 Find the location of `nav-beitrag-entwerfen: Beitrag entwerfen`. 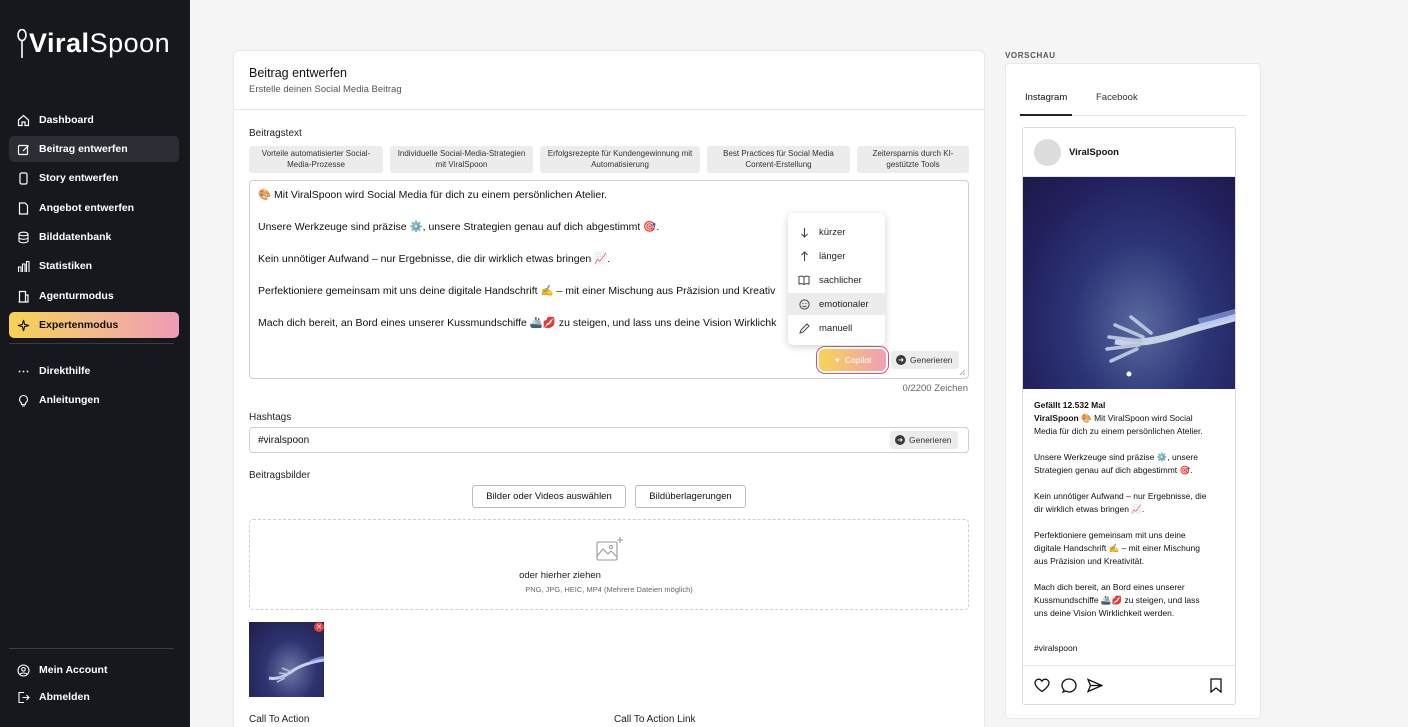

nav-beitrag-entwerfen: Beitrag entwerfen is located at coordinates (94, 149).